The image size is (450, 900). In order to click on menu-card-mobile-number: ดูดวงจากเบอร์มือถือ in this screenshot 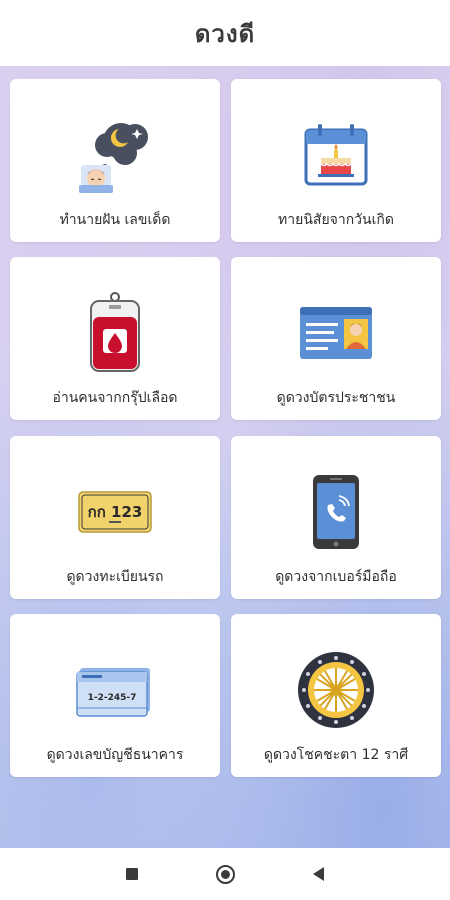, I will do `click(336, 517)`.